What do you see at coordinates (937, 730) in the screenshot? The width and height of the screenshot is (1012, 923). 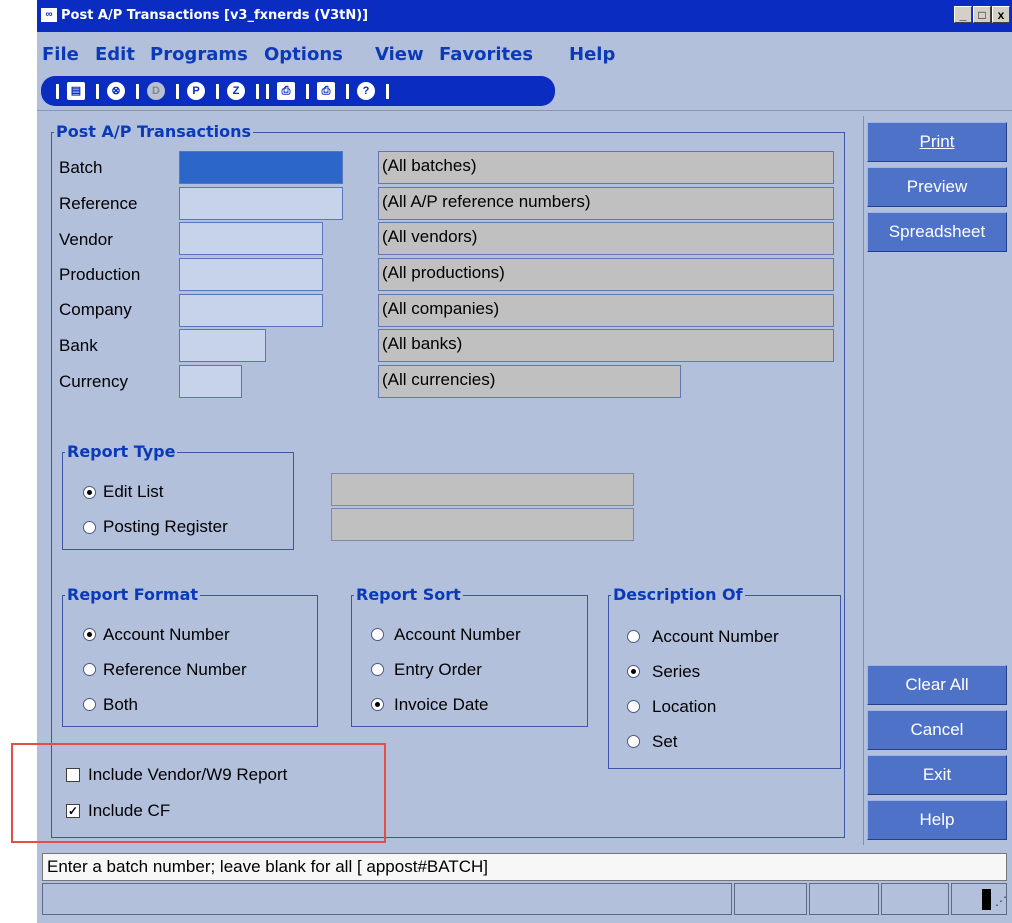 I see `cancel-button: Cancel` at bounding box center [937, 730].